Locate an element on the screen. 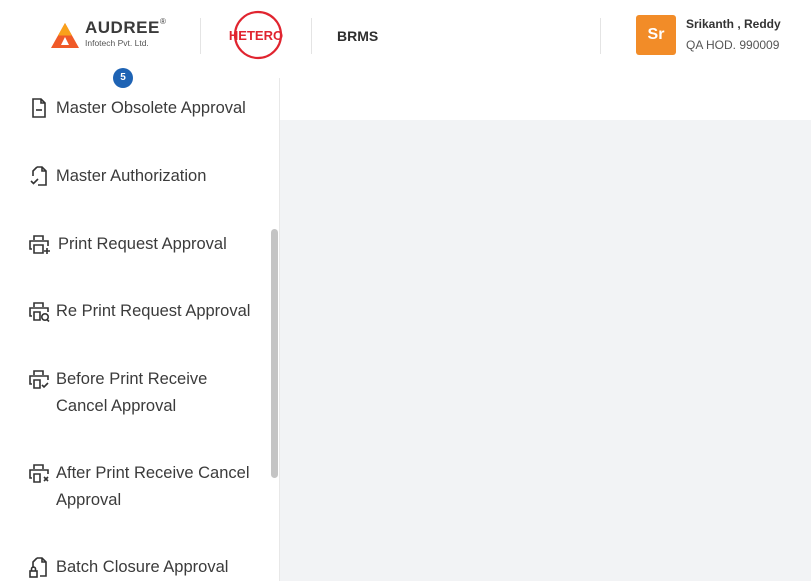 The height and width of the screenshot is (581, 811). company-subtitle: Infotech Pvt. Ltd. is located at coordinates (117, 43).